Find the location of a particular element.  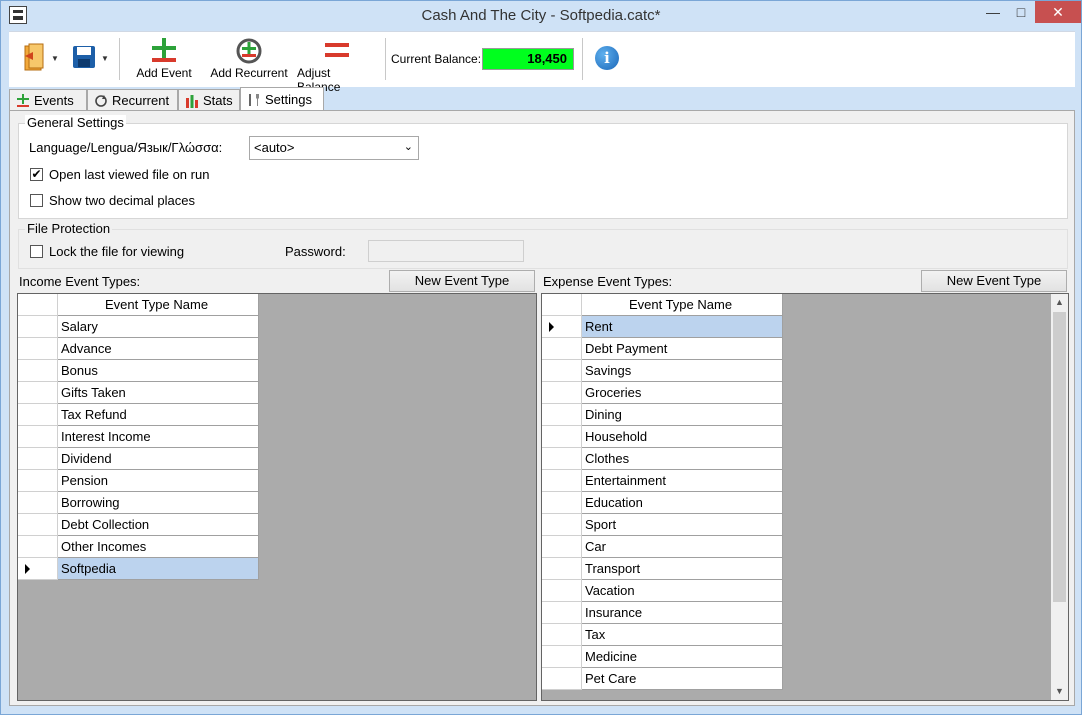

event-type-cell: Borrowing is located at coordinates (158, 503).